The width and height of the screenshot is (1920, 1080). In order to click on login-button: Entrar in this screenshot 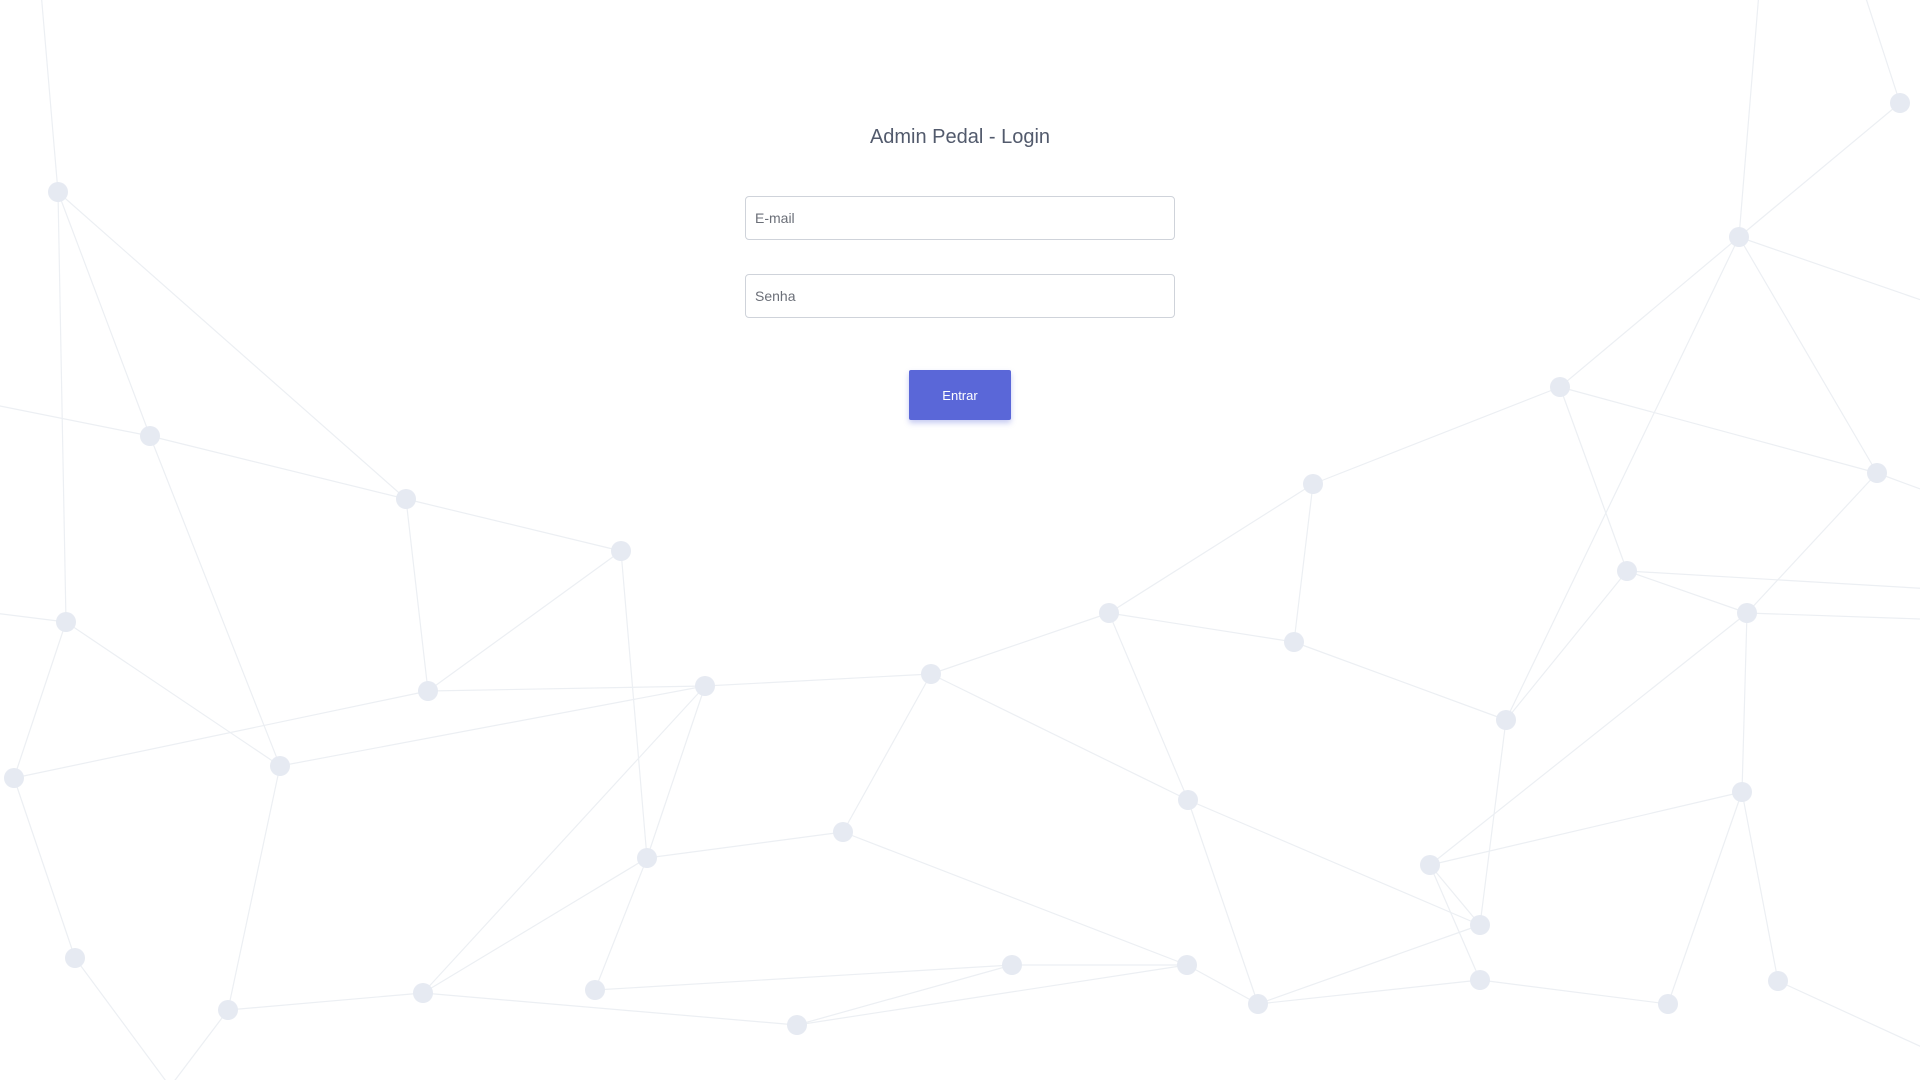, I will do `click(960, 395)`.